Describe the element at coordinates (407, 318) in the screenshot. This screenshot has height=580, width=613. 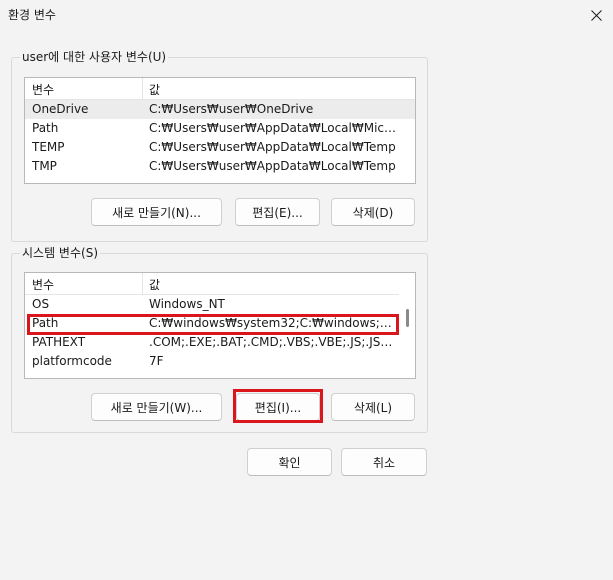
I see `scrollbar-thumb` at that location.